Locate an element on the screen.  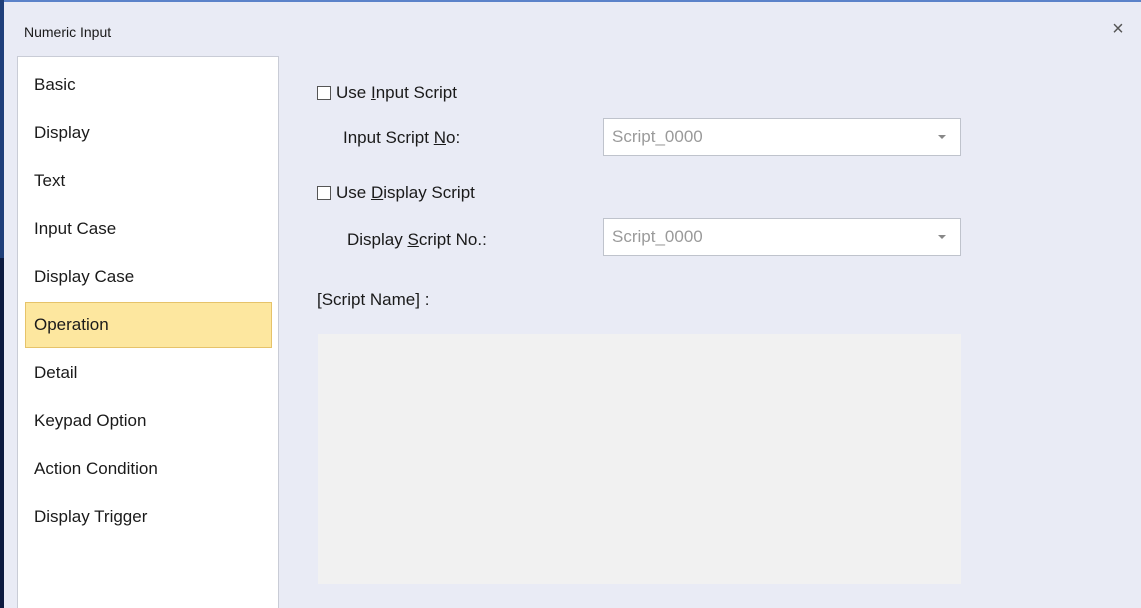
use-input-script-label-pre: Use is located at coordinates (353, 92).